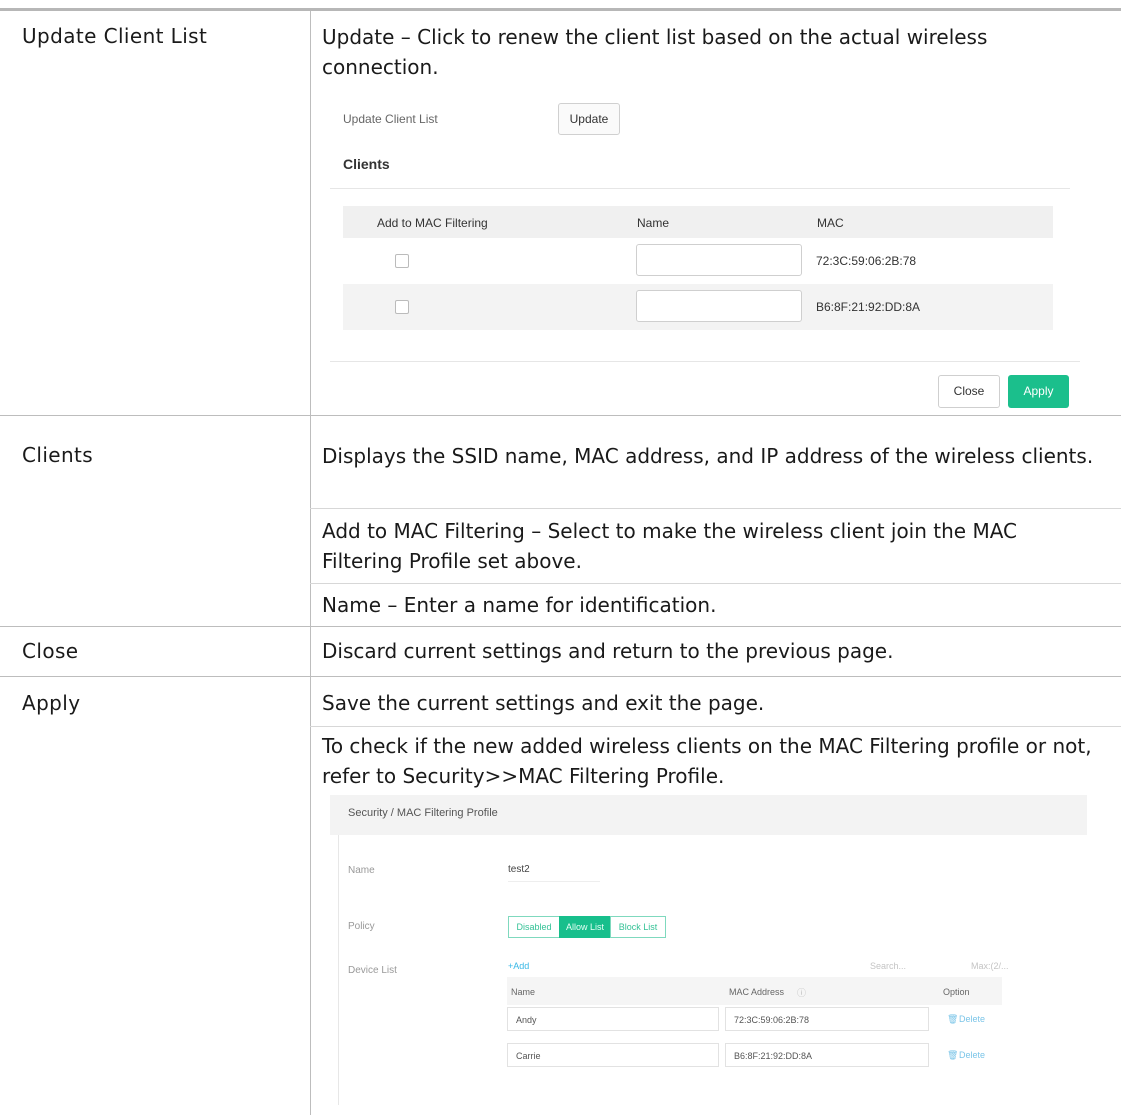 This screenshot has height=1115, width=1121. I want to click on column-header-add-to-mac-filtering: Add to MAC Filtering, so click(432, 223).